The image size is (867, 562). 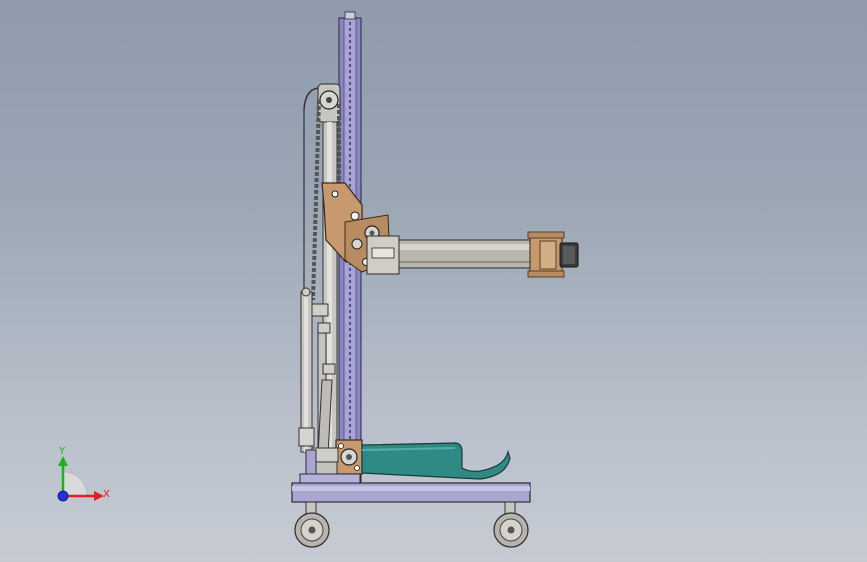 What do you see at coordinates (451, 255) in the screenshot?
I see `horizontal-arm` at bounding box center [451, 255].